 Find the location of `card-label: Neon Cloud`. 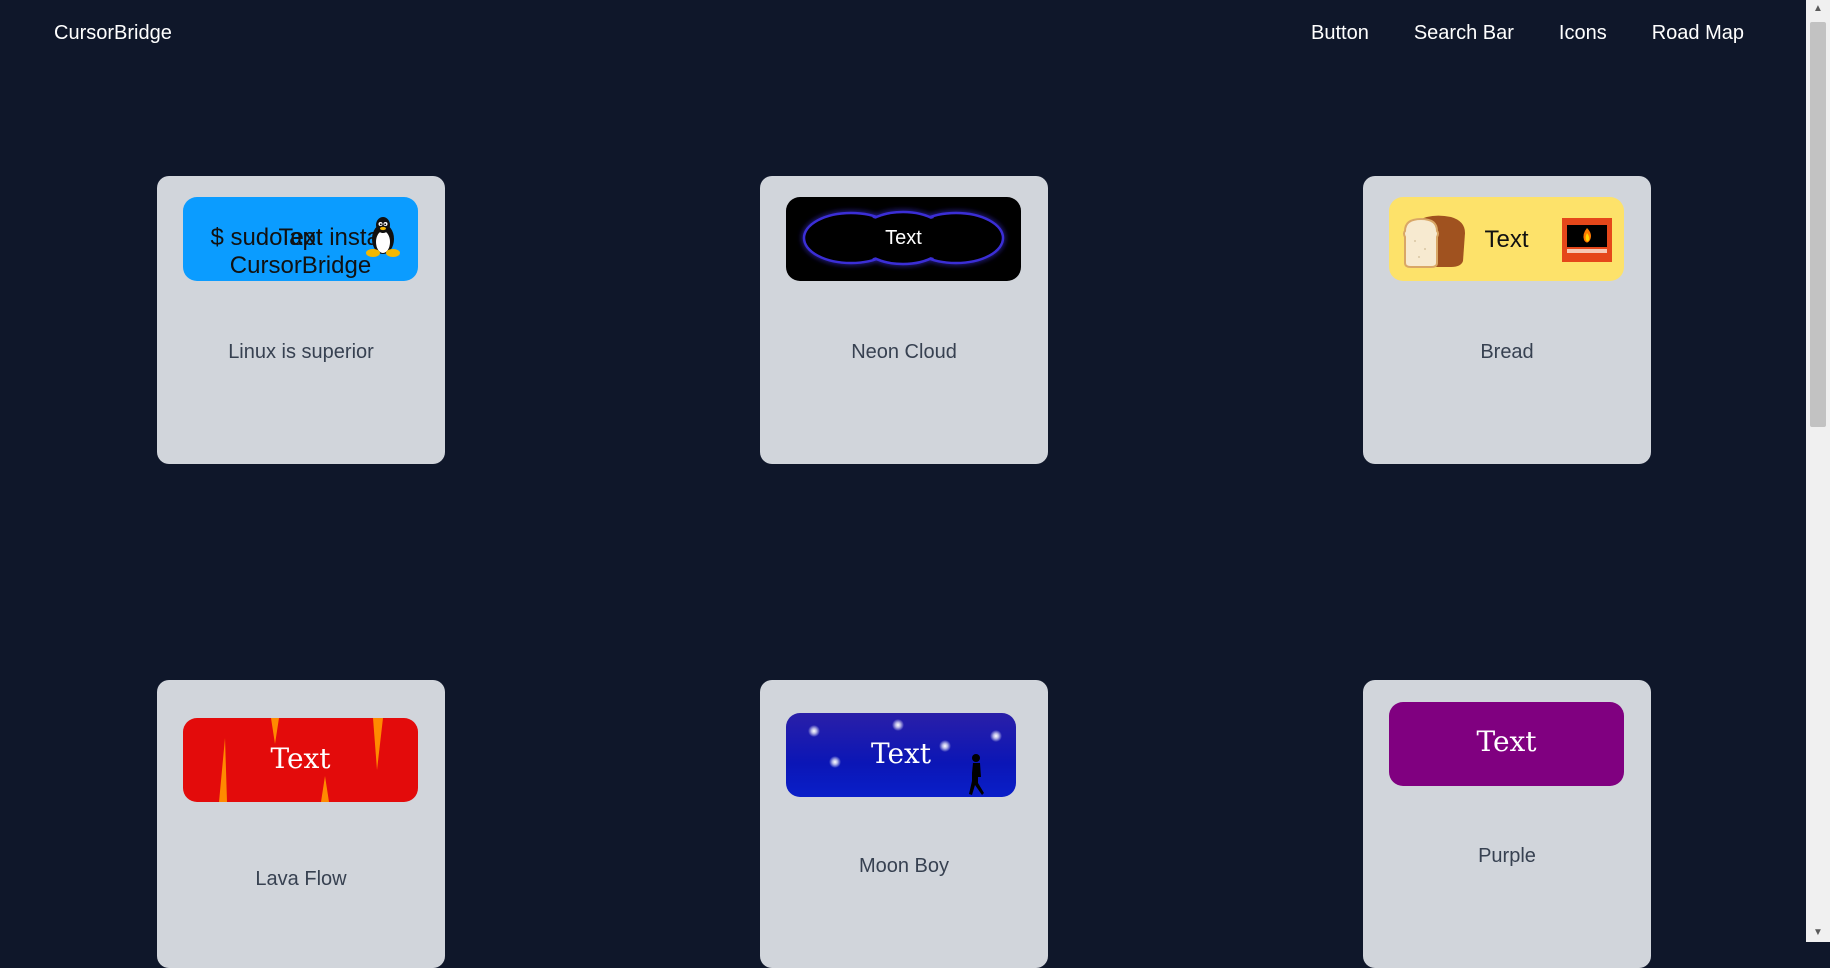

card-label: Neon Cloud is located at coordinates (904, 352).